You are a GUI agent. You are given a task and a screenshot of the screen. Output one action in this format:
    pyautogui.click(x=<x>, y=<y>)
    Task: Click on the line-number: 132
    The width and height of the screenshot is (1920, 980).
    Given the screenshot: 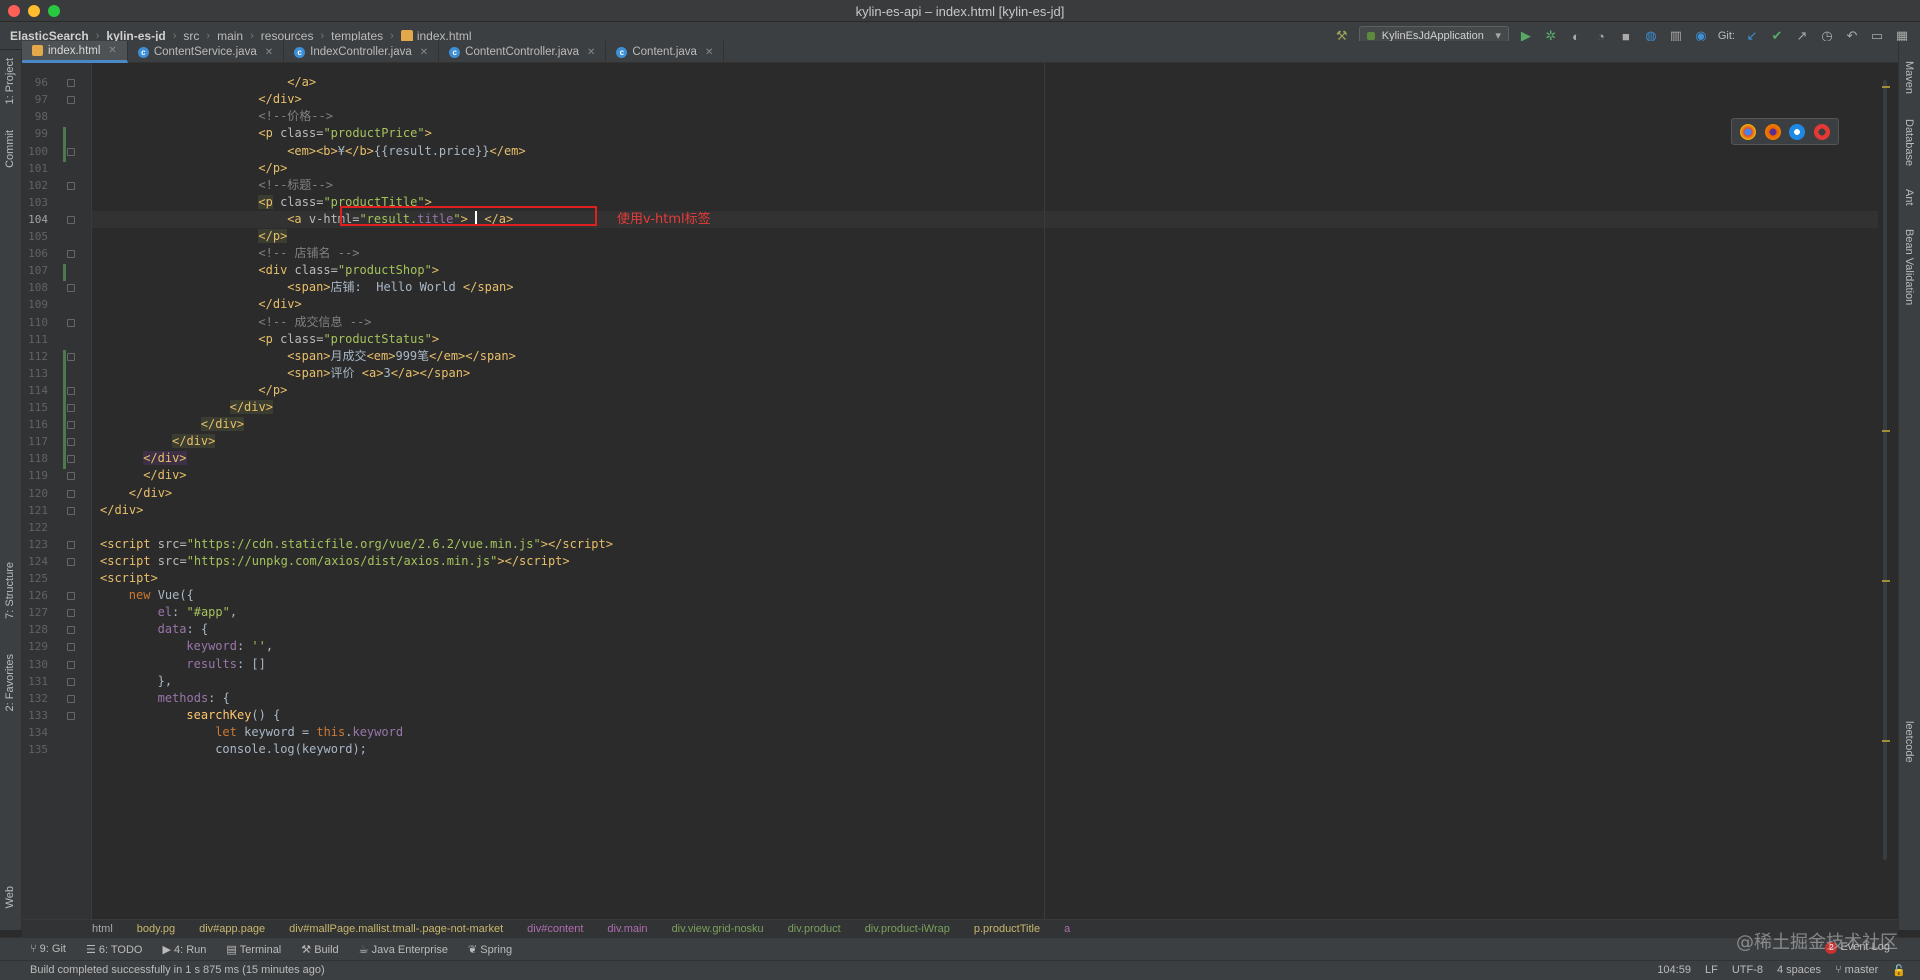 What is the action you would take?
    pyautogui.click(x=35, y=698)
    